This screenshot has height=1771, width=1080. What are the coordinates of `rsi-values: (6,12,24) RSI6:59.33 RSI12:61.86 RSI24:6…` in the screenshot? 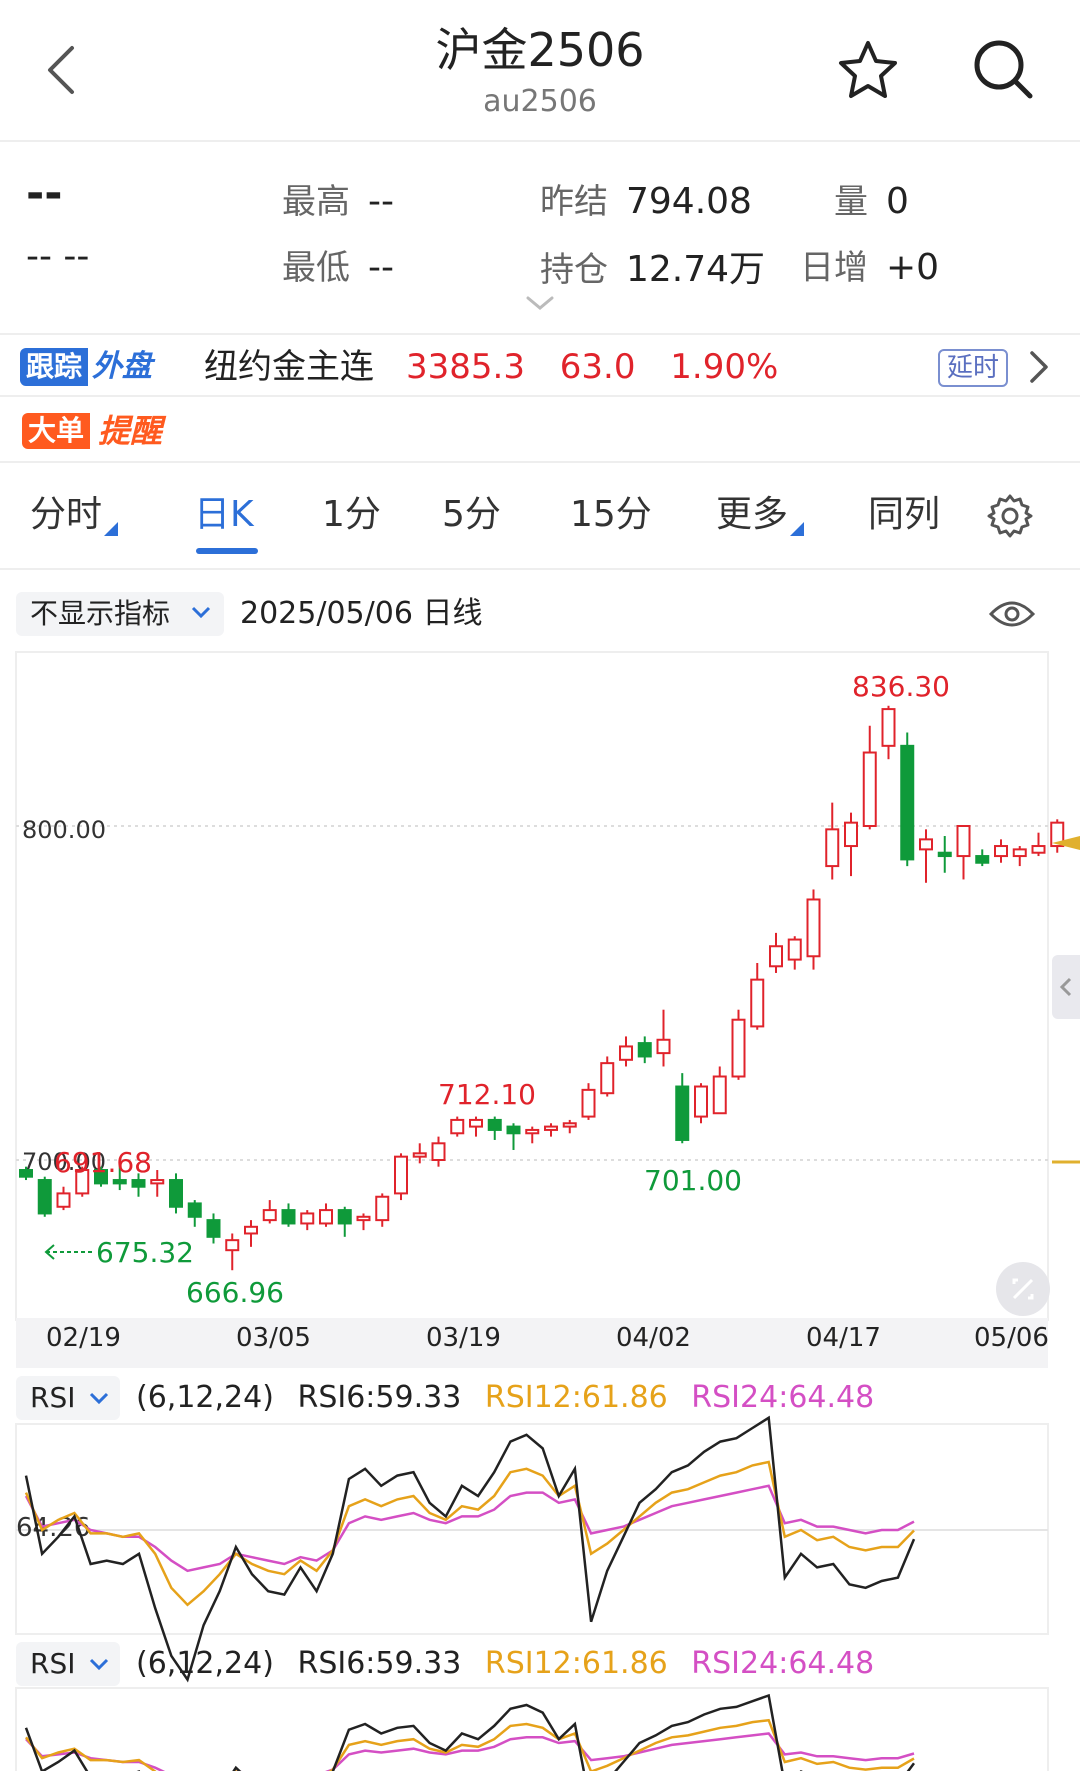 It's located at (512, 1664).